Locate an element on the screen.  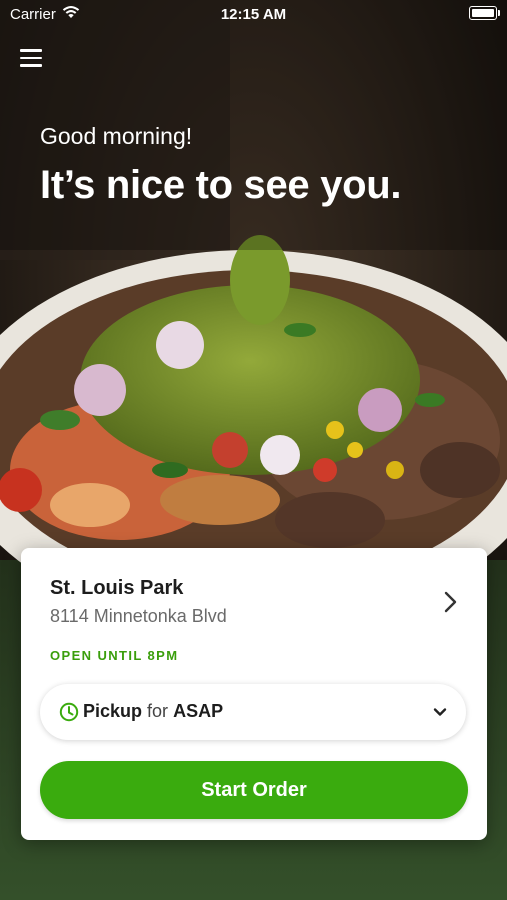
pickup-time: ASAP is located at coordinates (198, 711).